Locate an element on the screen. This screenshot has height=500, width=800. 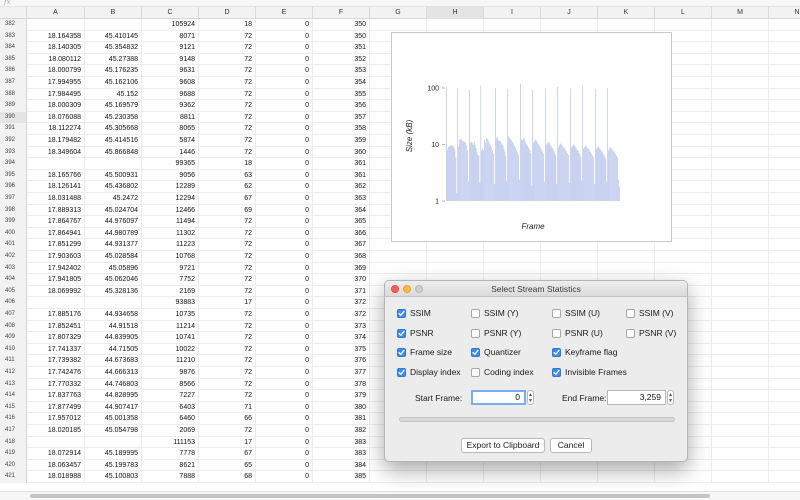
row-number: 411 is located at coordinates (13, 361).